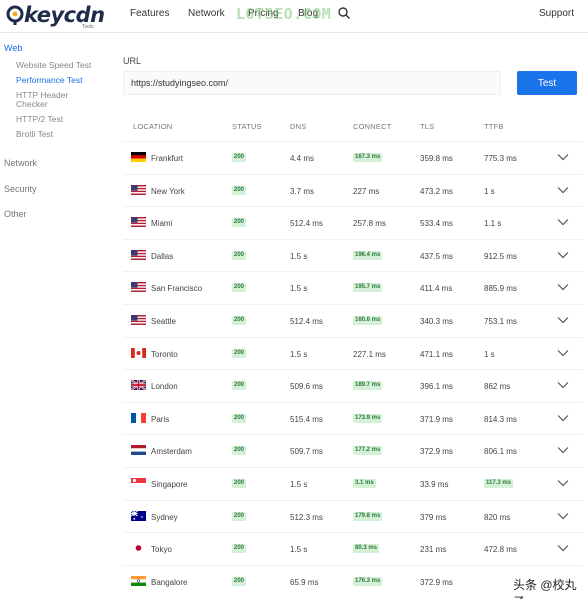 This screenshot has height=599, width=588. What do you see at coordinates (20, 163) in the screenshot?
I see `sidebar-section-network: Network` at bounding box center [20, 163].